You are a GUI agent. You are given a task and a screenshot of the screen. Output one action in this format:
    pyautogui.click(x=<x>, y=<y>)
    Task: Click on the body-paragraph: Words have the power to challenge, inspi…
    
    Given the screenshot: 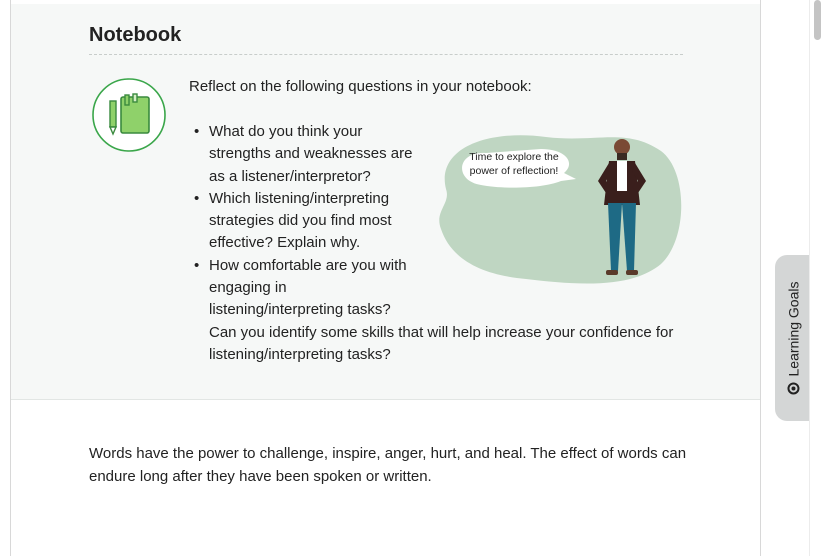 What is the action you would take?
    pyautogui.click(x=388, y=465)
    